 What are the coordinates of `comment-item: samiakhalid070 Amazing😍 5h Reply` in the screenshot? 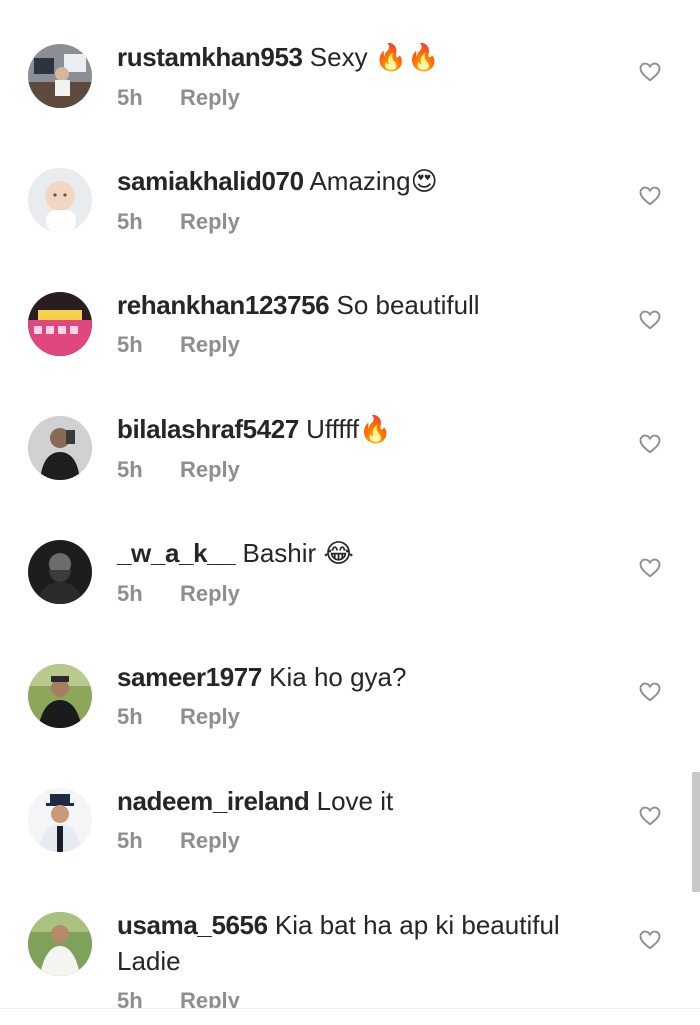 It's located at (350, 186).